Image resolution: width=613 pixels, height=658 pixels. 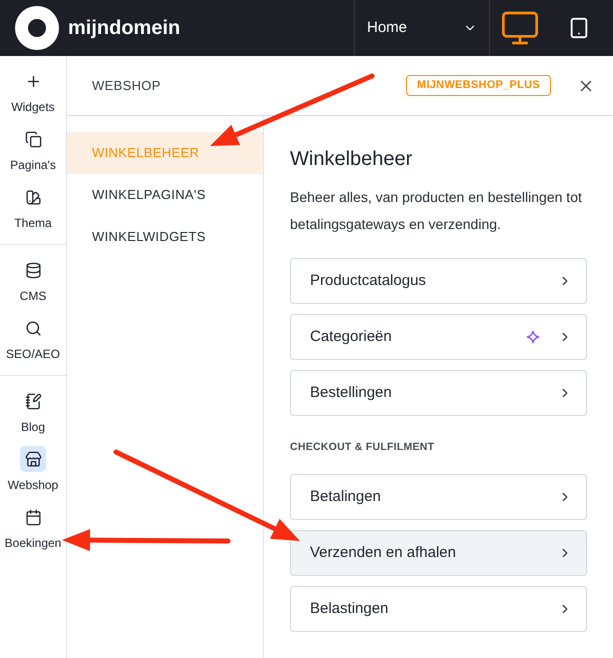 I want to click on menu-item: WINKELPAGINA'S, so click(x=165, y=195).